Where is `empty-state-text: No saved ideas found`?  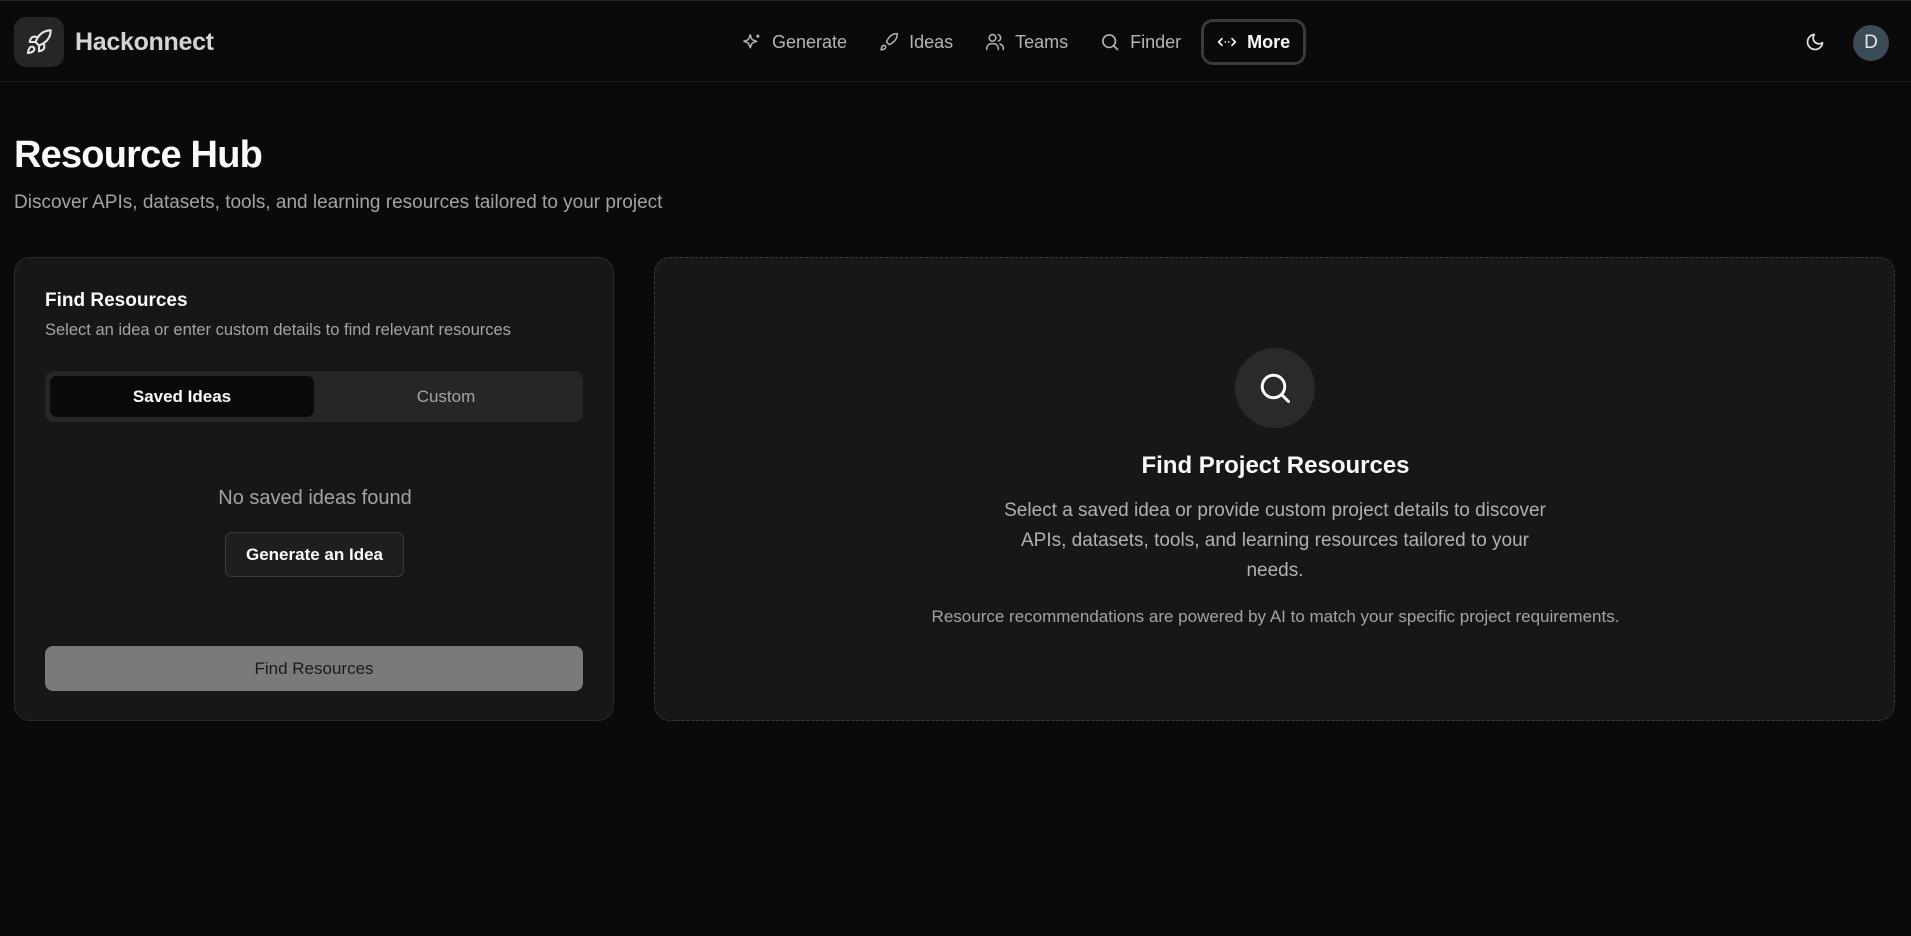
empty-state-text: No saved ideas found is located at coordinates (315, 498).